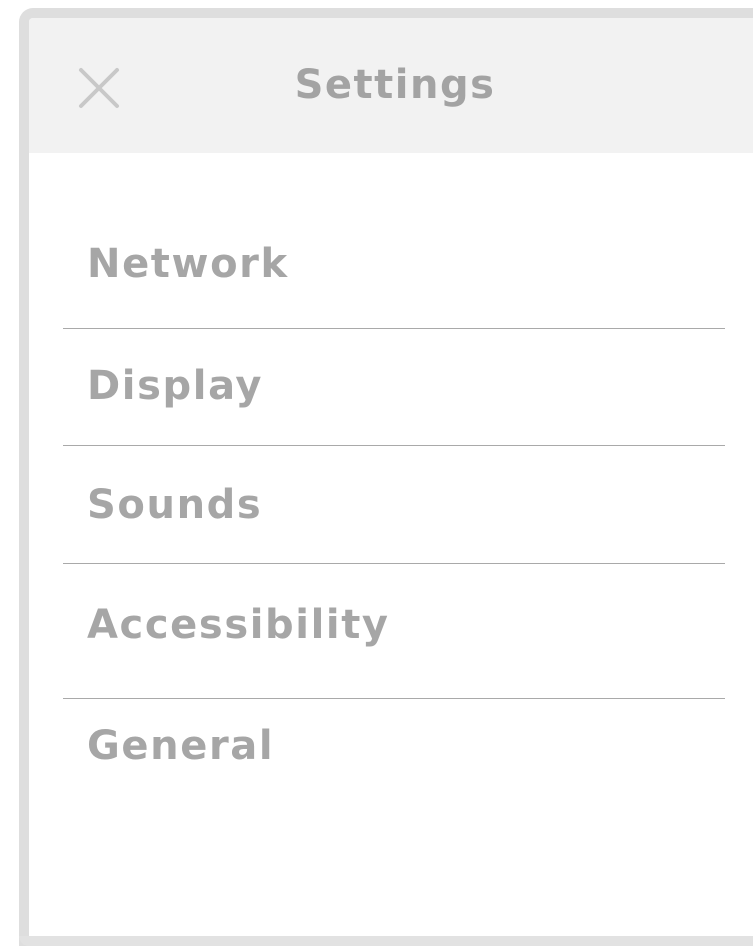 Image resolution: width=753 pixels, height=946 pixels. What do you see at coordinates (238, 625) in the screenshot?
I see `menu-item-label: Accessibility` at bounding box center [238, 625].